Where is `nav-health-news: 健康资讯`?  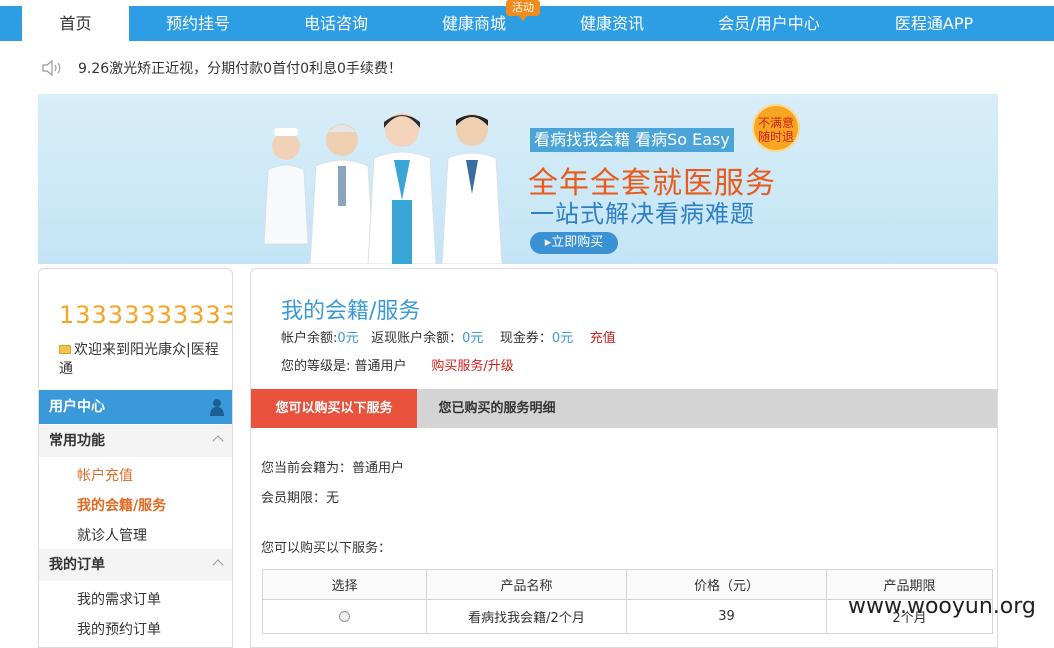
nav-health-news: 健康资讯 is located at coordinates (612, 23).